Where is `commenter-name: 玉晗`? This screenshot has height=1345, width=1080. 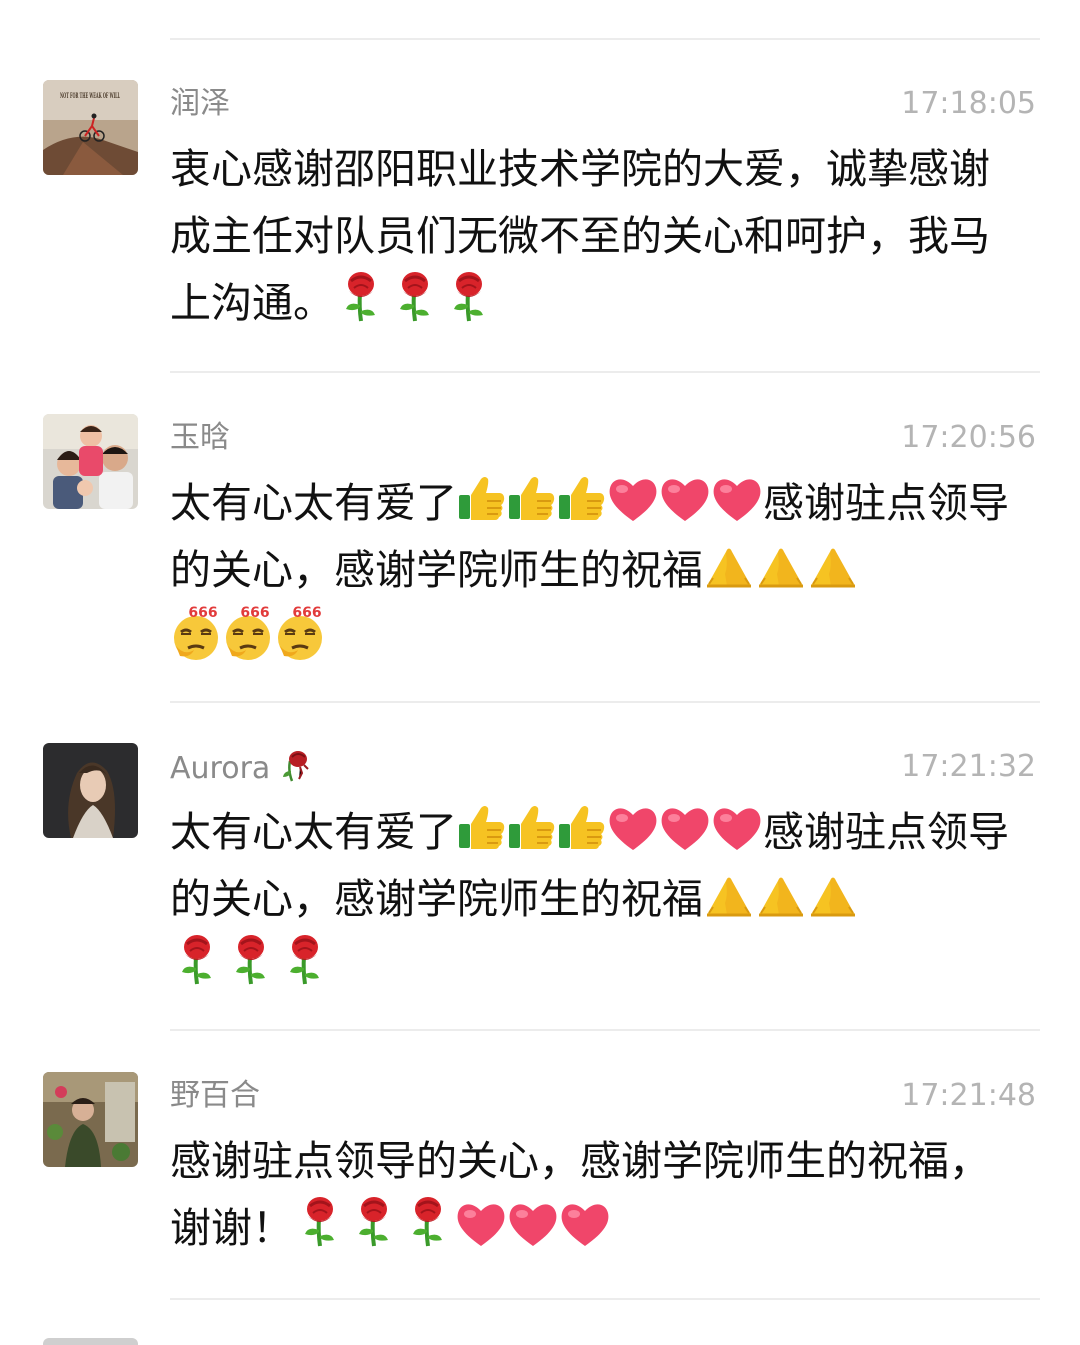
commenter-name: 玉晗 is located at coordinates (200, 438).